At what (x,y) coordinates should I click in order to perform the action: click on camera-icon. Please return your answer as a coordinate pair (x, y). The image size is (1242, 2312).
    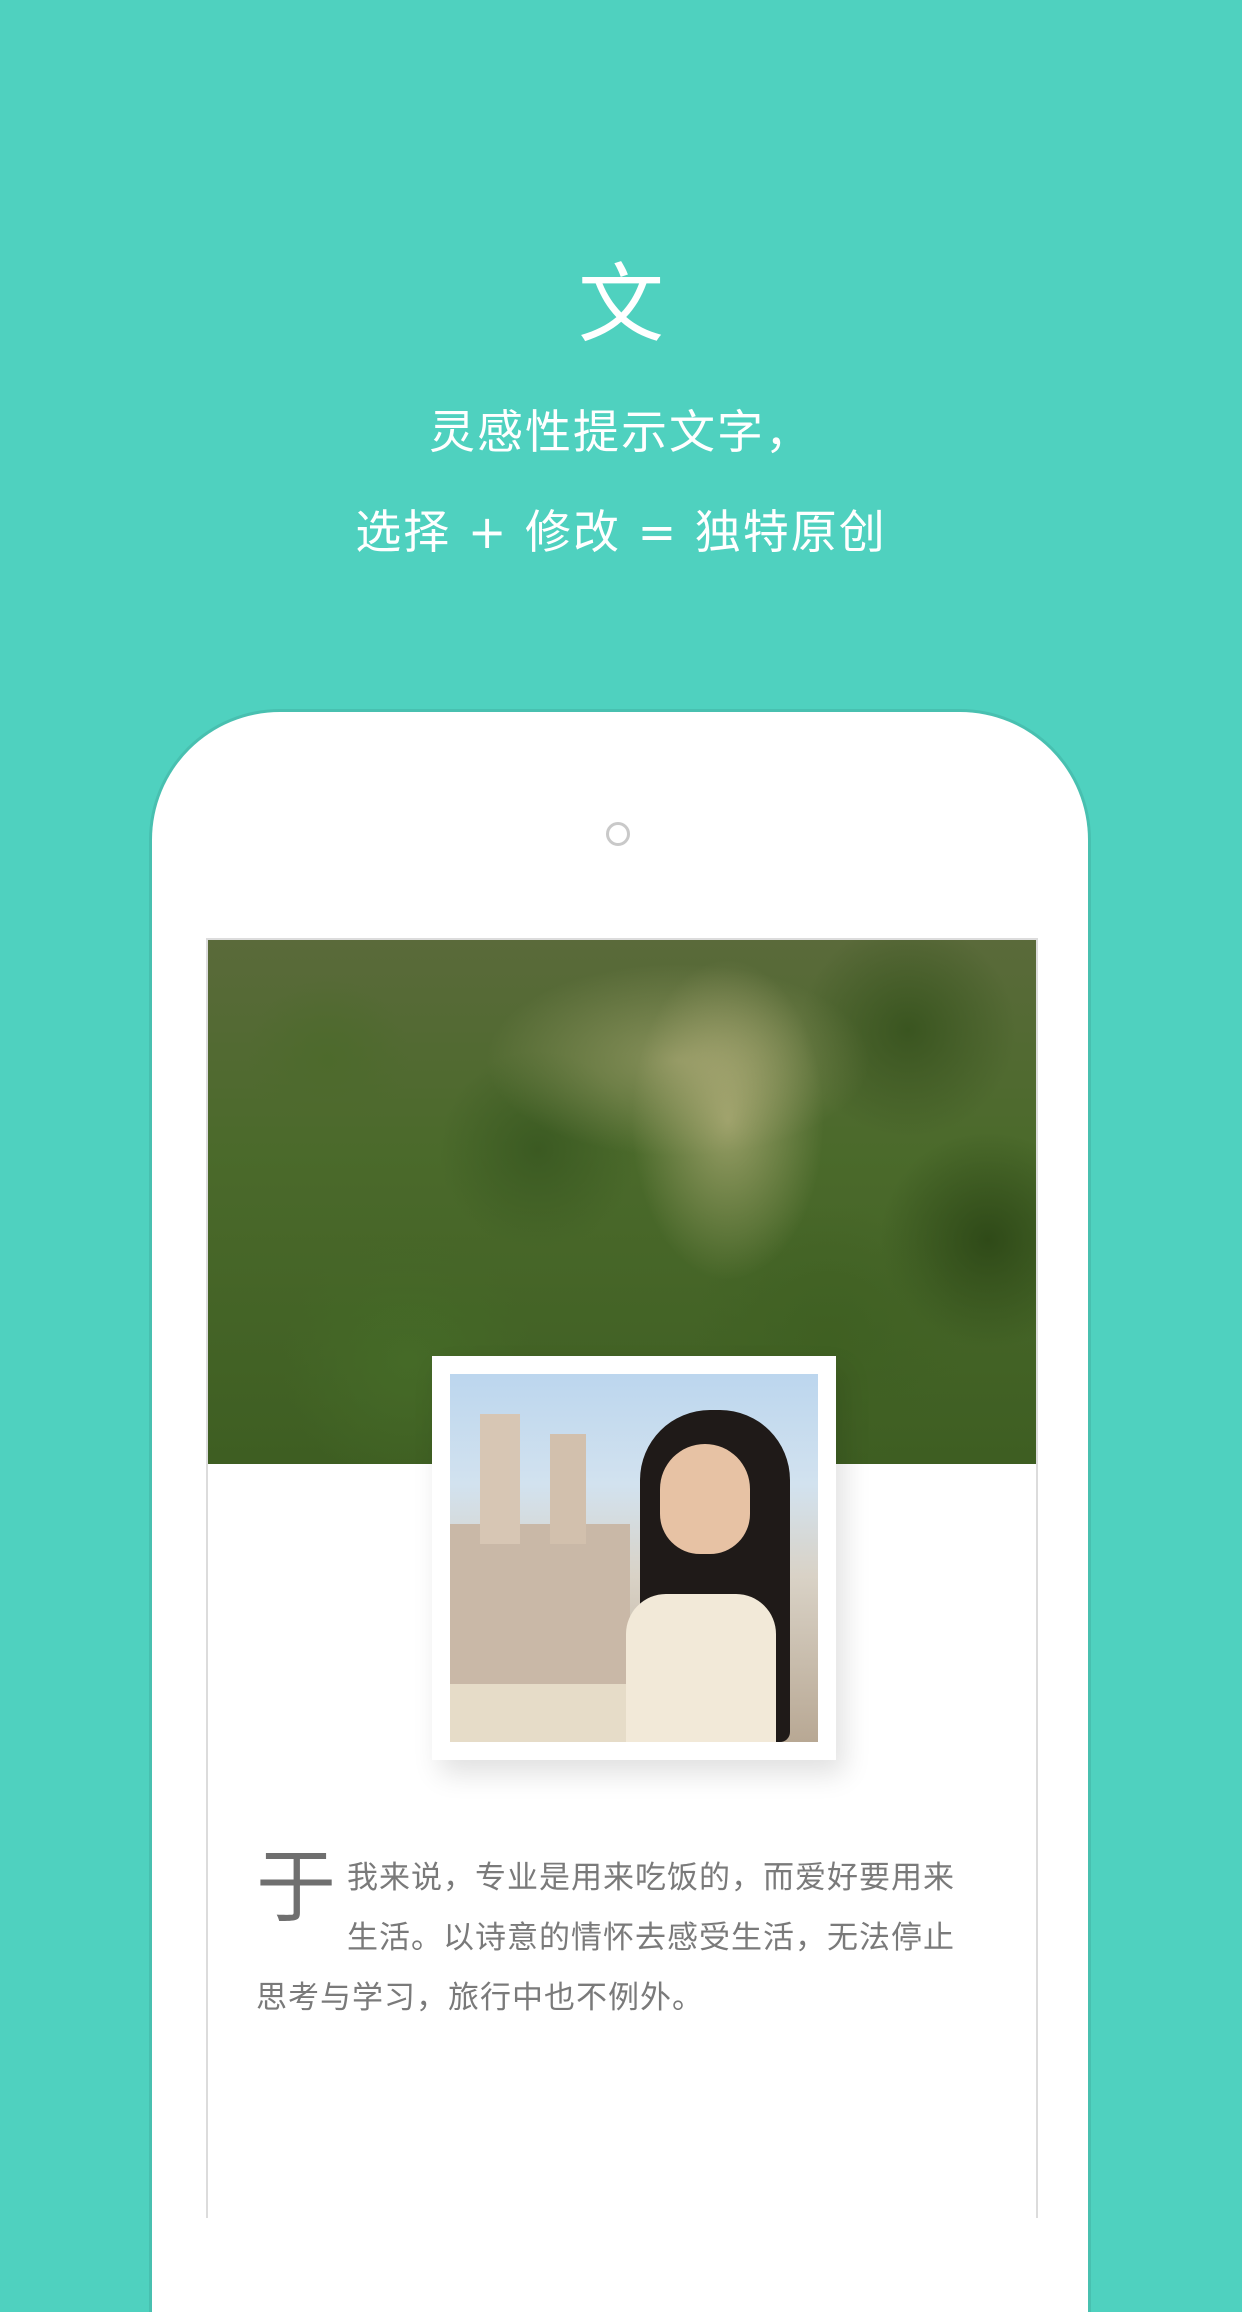
    Looking at the image, I should click on (618, 834).